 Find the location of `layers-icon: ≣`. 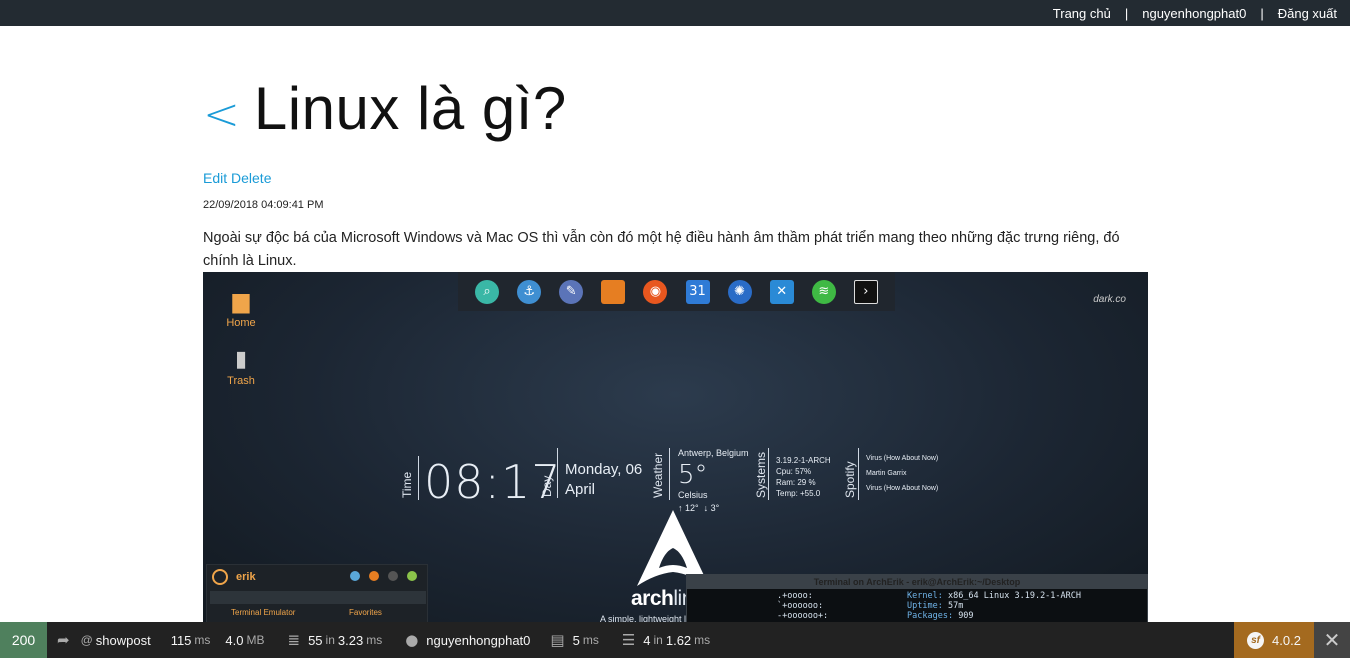

layers-icon: ≣ is located at coordinates (294, 640).